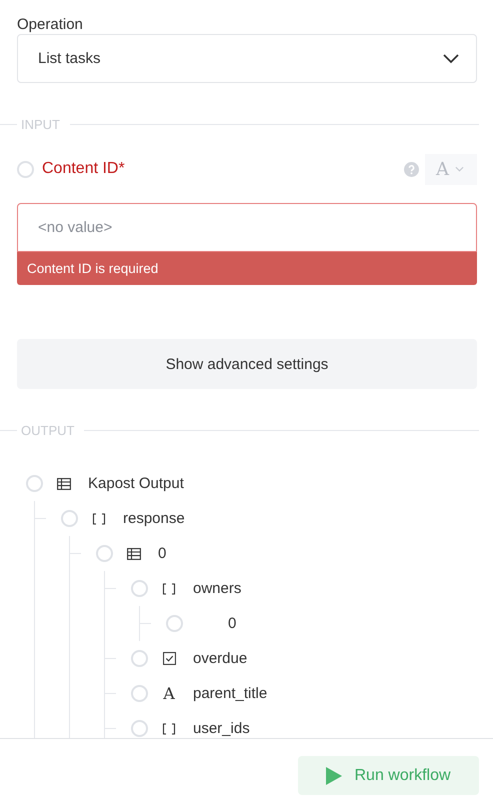 The width and height of the screenshot is (493, 800). What do you see at coordinates (247, 268) in the screenshot?
I see `error-message: Content ID is required` at bounding box center [247, 268].